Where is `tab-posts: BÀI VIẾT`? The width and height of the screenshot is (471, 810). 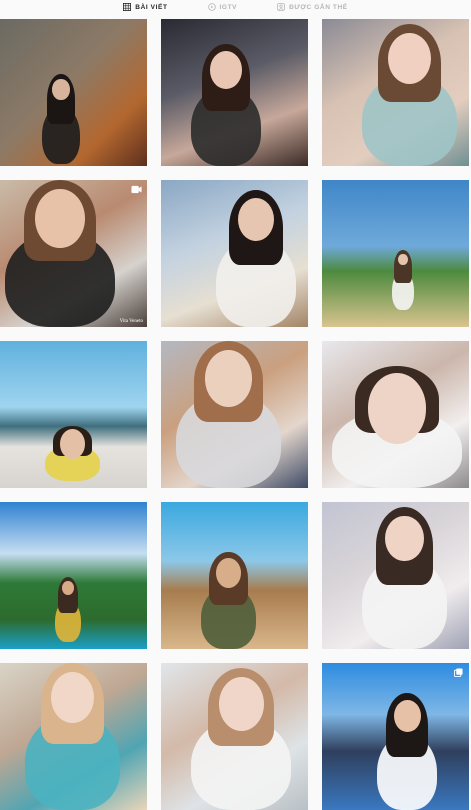 tab-posts: BÀI VIẾT is located at coordinates (145, 7).